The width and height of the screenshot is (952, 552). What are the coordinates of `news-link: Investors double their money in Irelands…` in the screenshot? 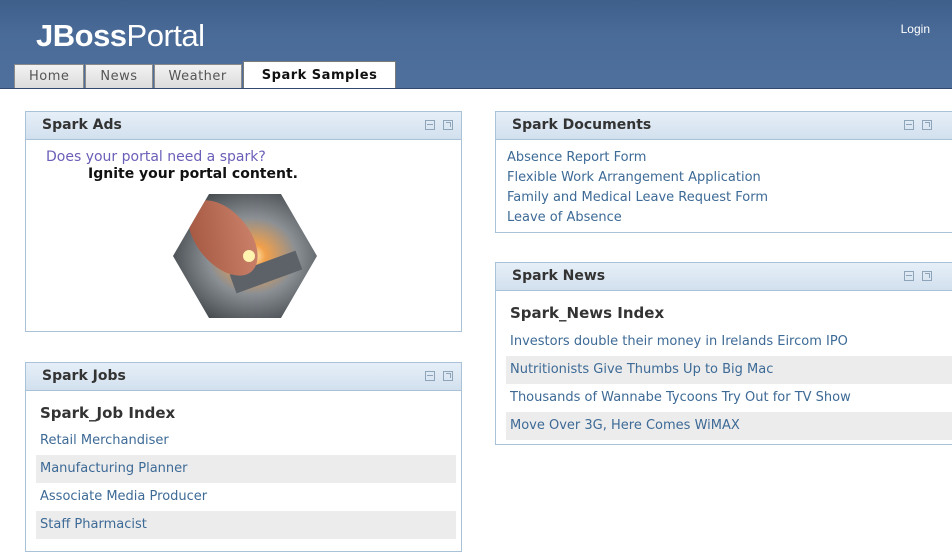 It's located at (731, 342).